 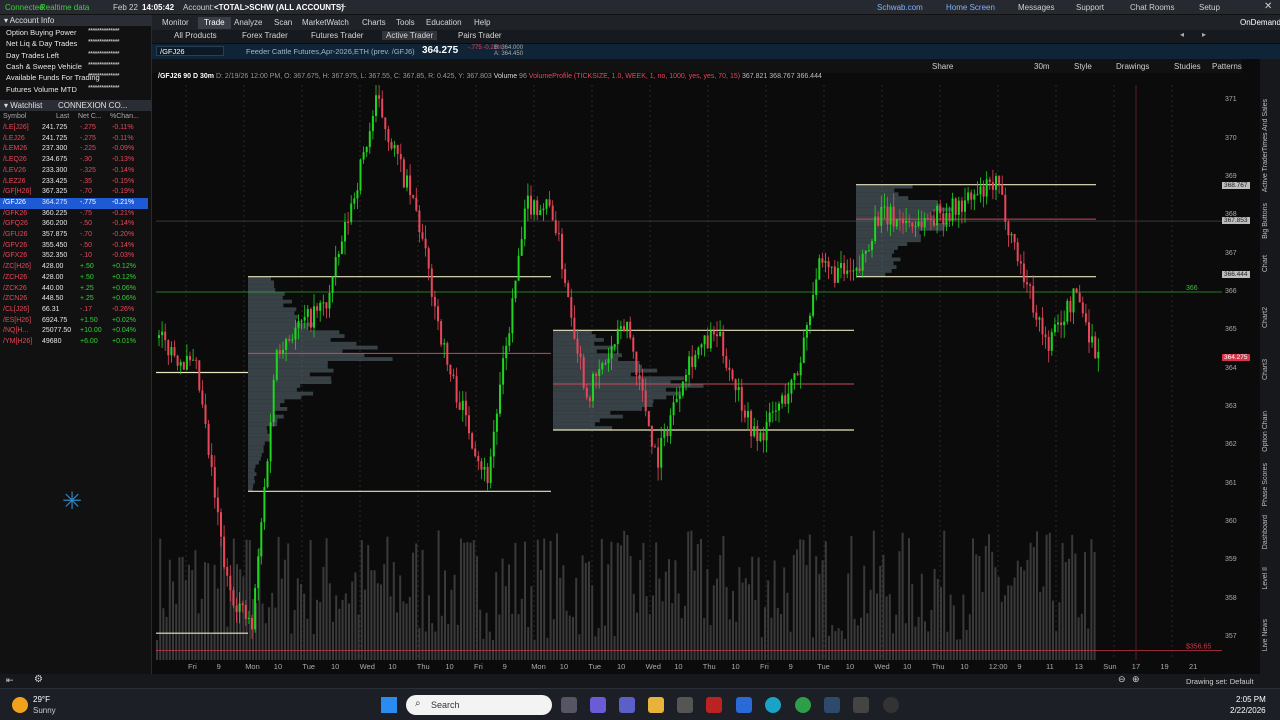 What do you see at coordinates (1227, 66) in the screenshot?
I see `patterns-button: Patterns` at bounding box center [1227, 66].